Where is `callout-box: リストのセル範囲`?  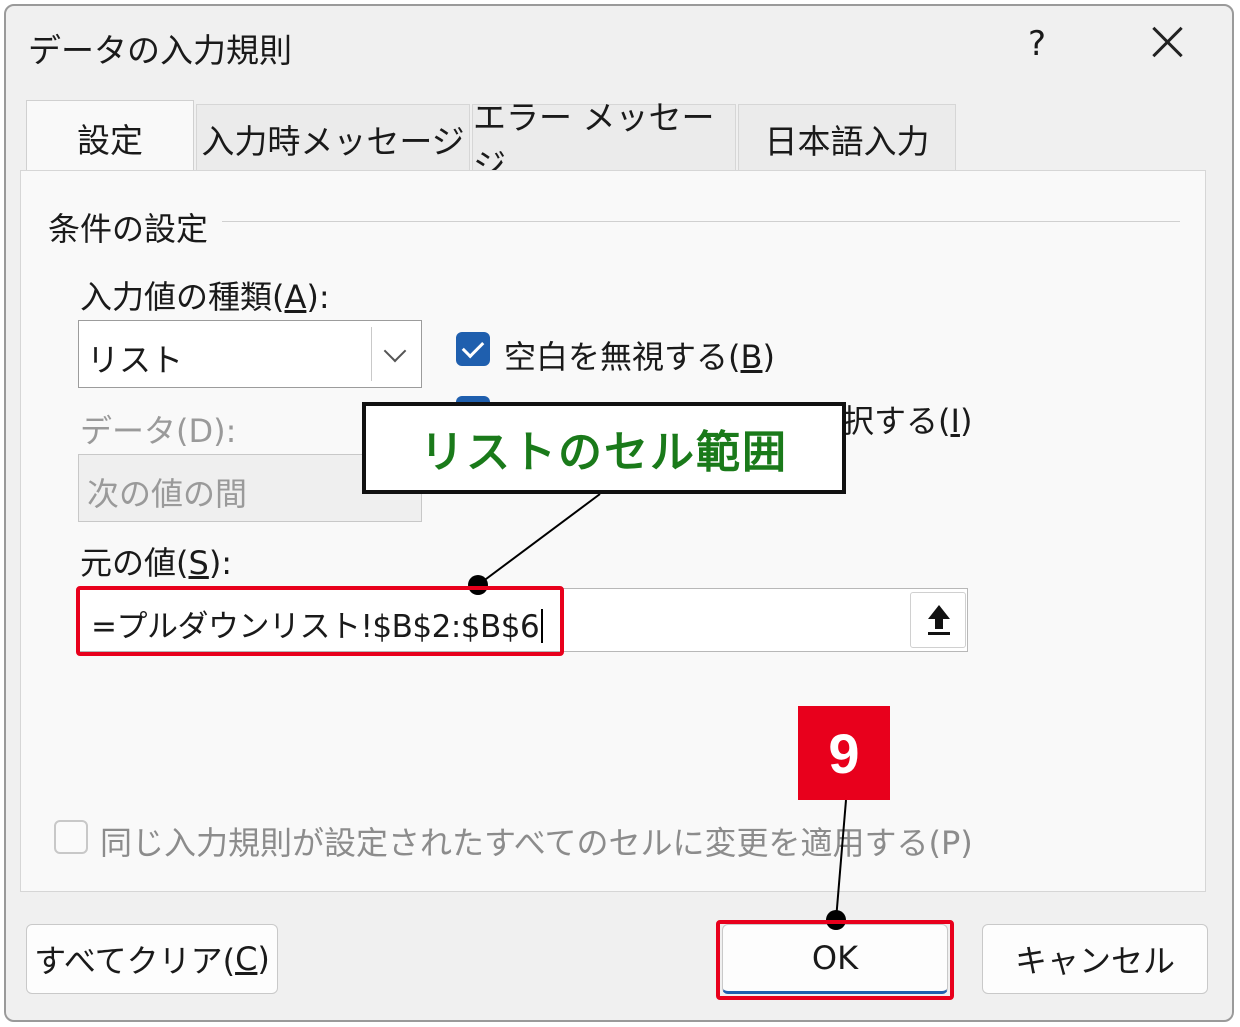 callout-box: リストのセル範囲 is located at coordinates (604, 448).